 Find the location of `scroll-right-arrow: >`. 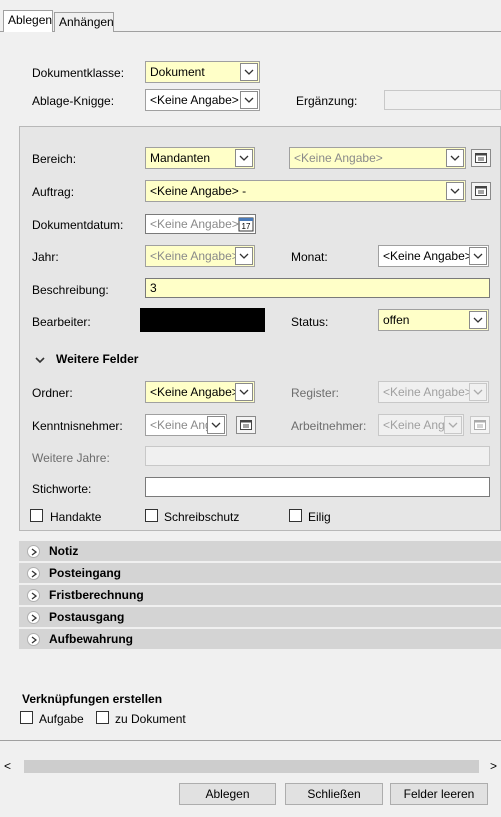

scroll-right-arrow: > is located at coordinates (493, 766).